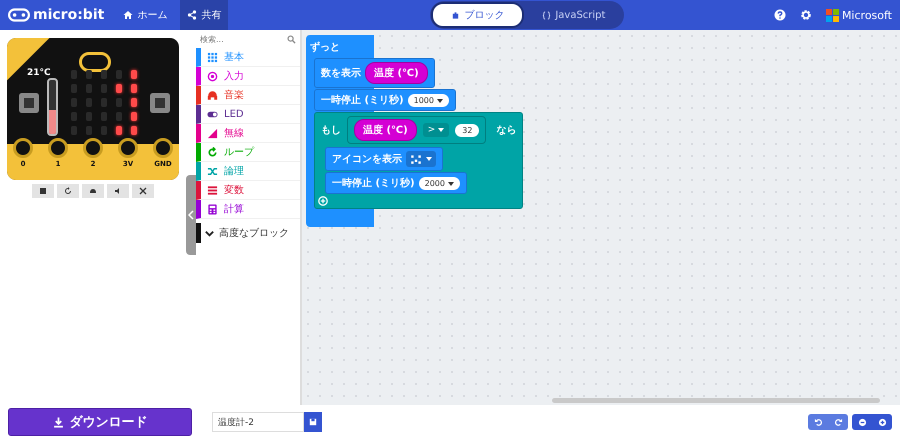 The width and height of the screenshot is (900, 439). I want to click on show-icon-block: アイコンを表示, so click(384, 159).